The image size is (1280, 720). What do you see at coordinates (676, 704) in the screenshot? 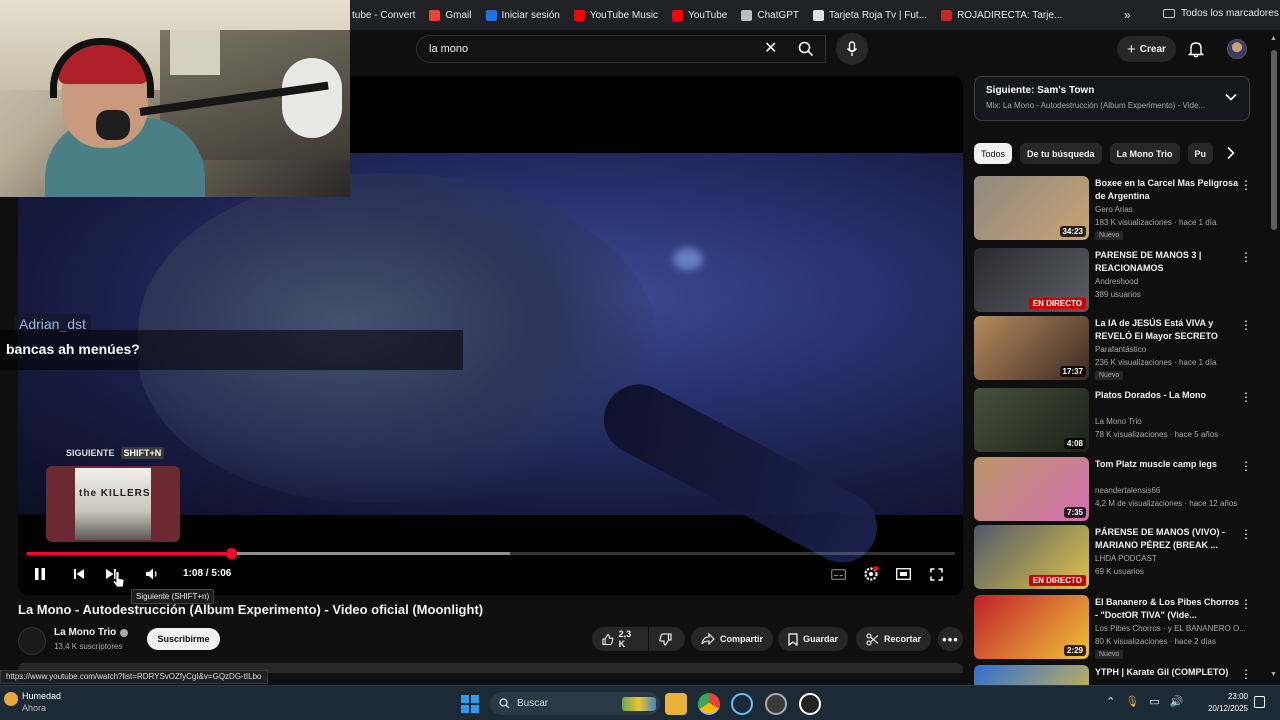
I see `file-explorer-icon` at bounding box center [676, 704].